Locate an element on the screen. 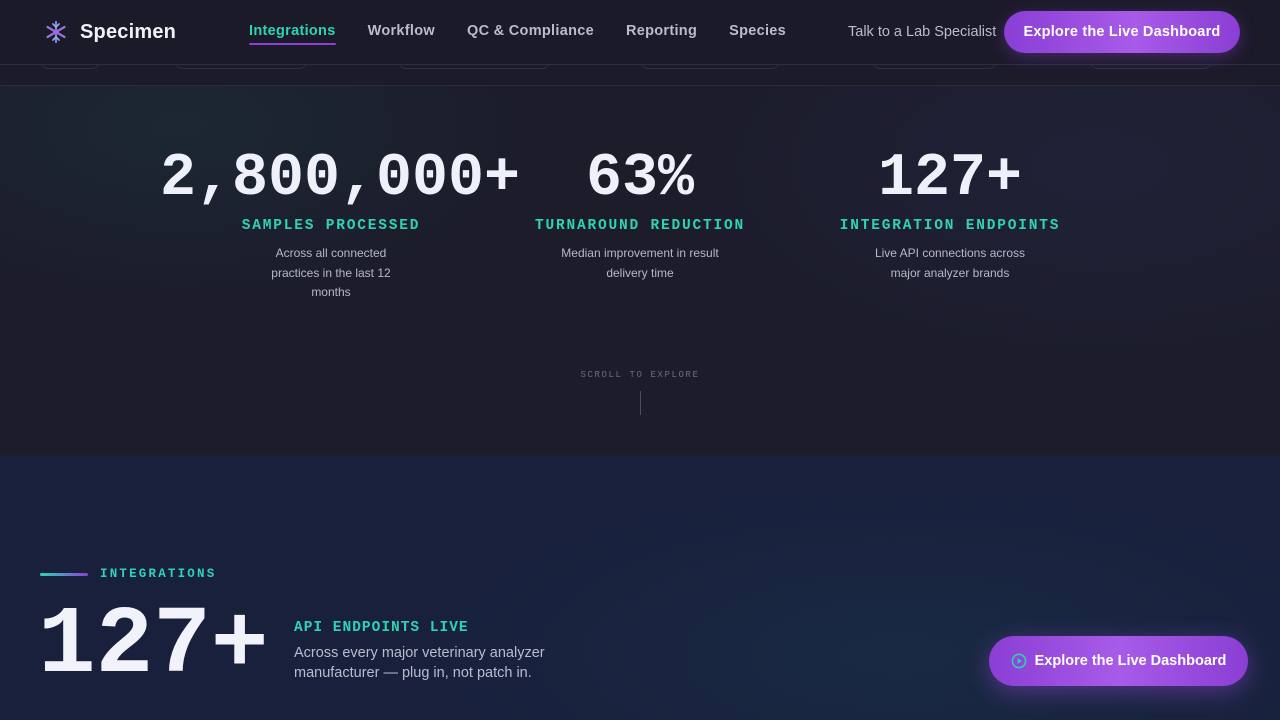 Image resolution: width=1280 pixels, height=720 pixels. eyebrow-label: INTEGRATIONS is located at coordinates (158, 574).